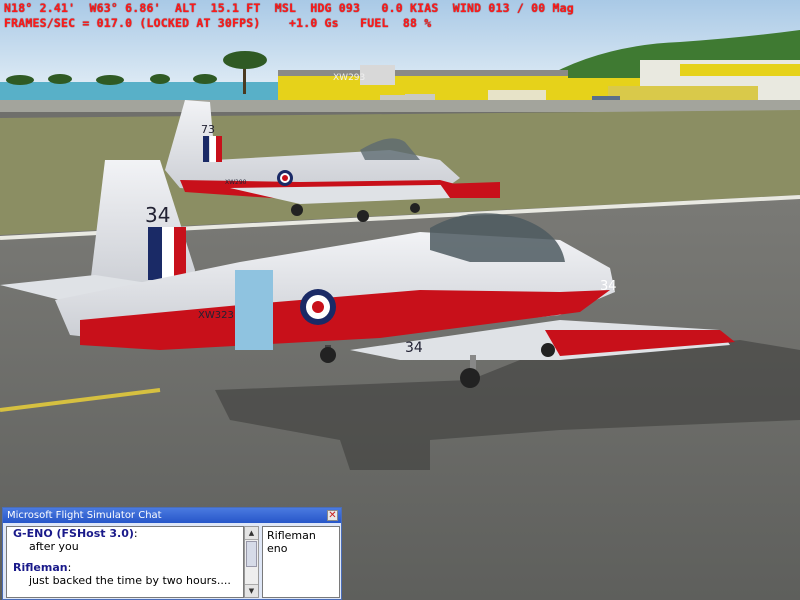 This screenshot has width=800, height=600. Describe the element at coordinates (236, 182) in the screenshot. I see `rear-aircraft-serial: XW290` at that location.